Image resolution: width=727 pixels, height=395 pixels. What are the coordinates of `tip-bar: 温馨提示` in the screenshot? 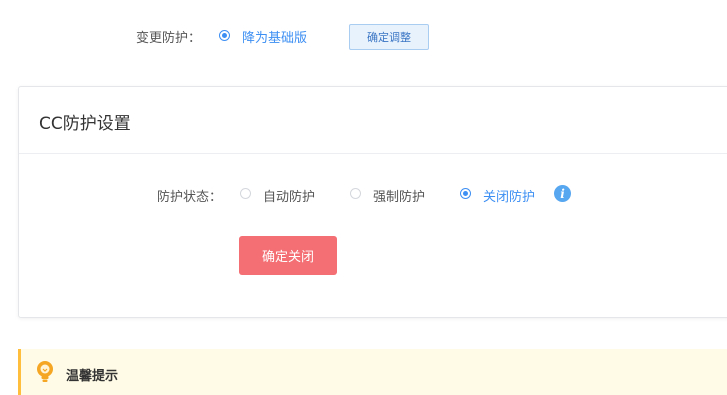 It's located at (372, 372).